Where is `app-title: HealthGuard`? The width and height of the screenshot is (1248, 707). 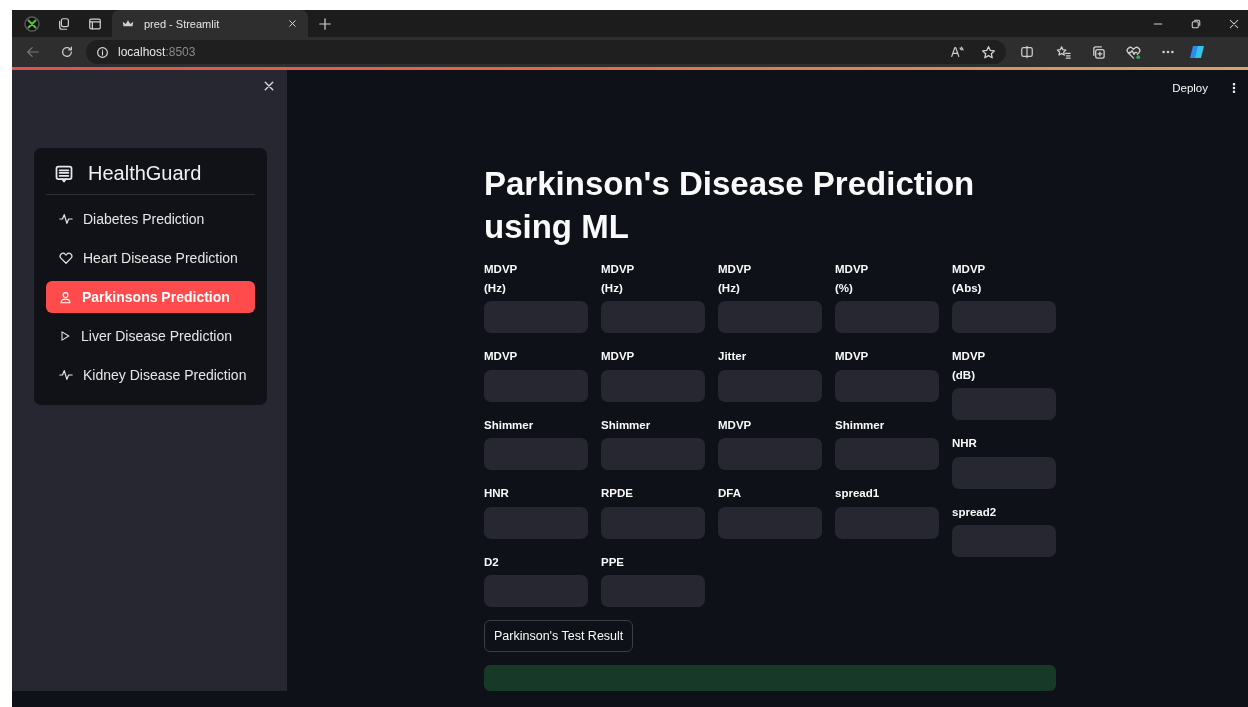
app-title: HealthGuard is located at coordinates (145, 173).